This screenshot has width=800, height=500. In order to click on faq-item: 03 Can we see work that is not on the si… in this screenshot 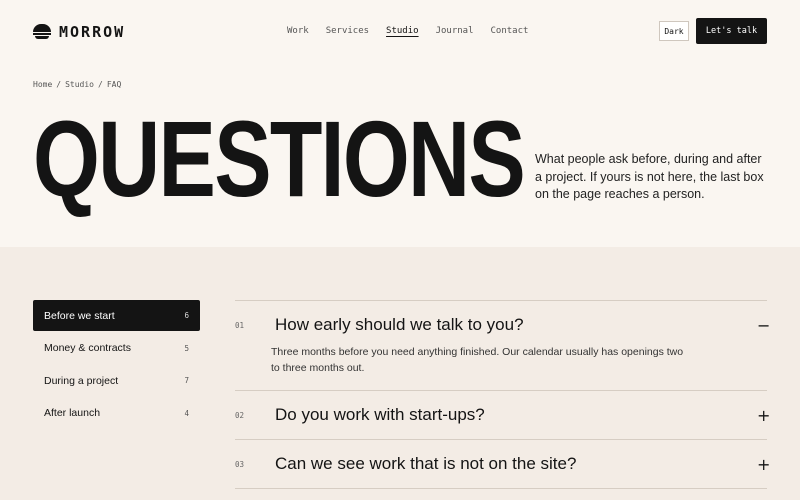, I will do `click(502, 463)`.